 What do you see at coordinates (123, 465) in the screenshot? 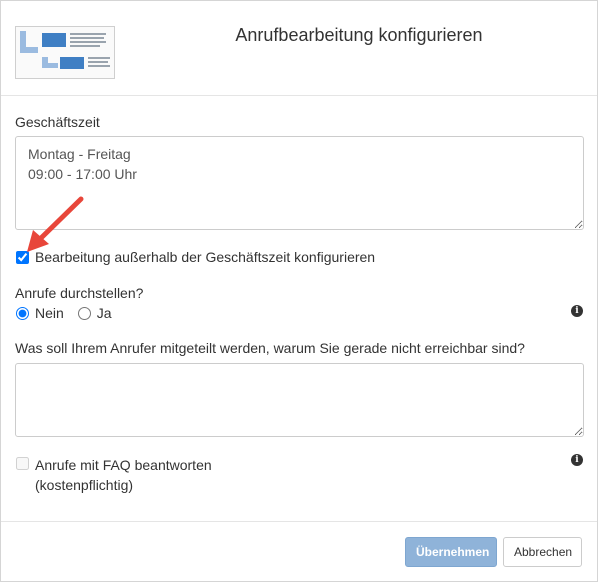
I see `faq-label-line1: Anrufe mit FAQ beantworten` at bounding box center [123, 465].